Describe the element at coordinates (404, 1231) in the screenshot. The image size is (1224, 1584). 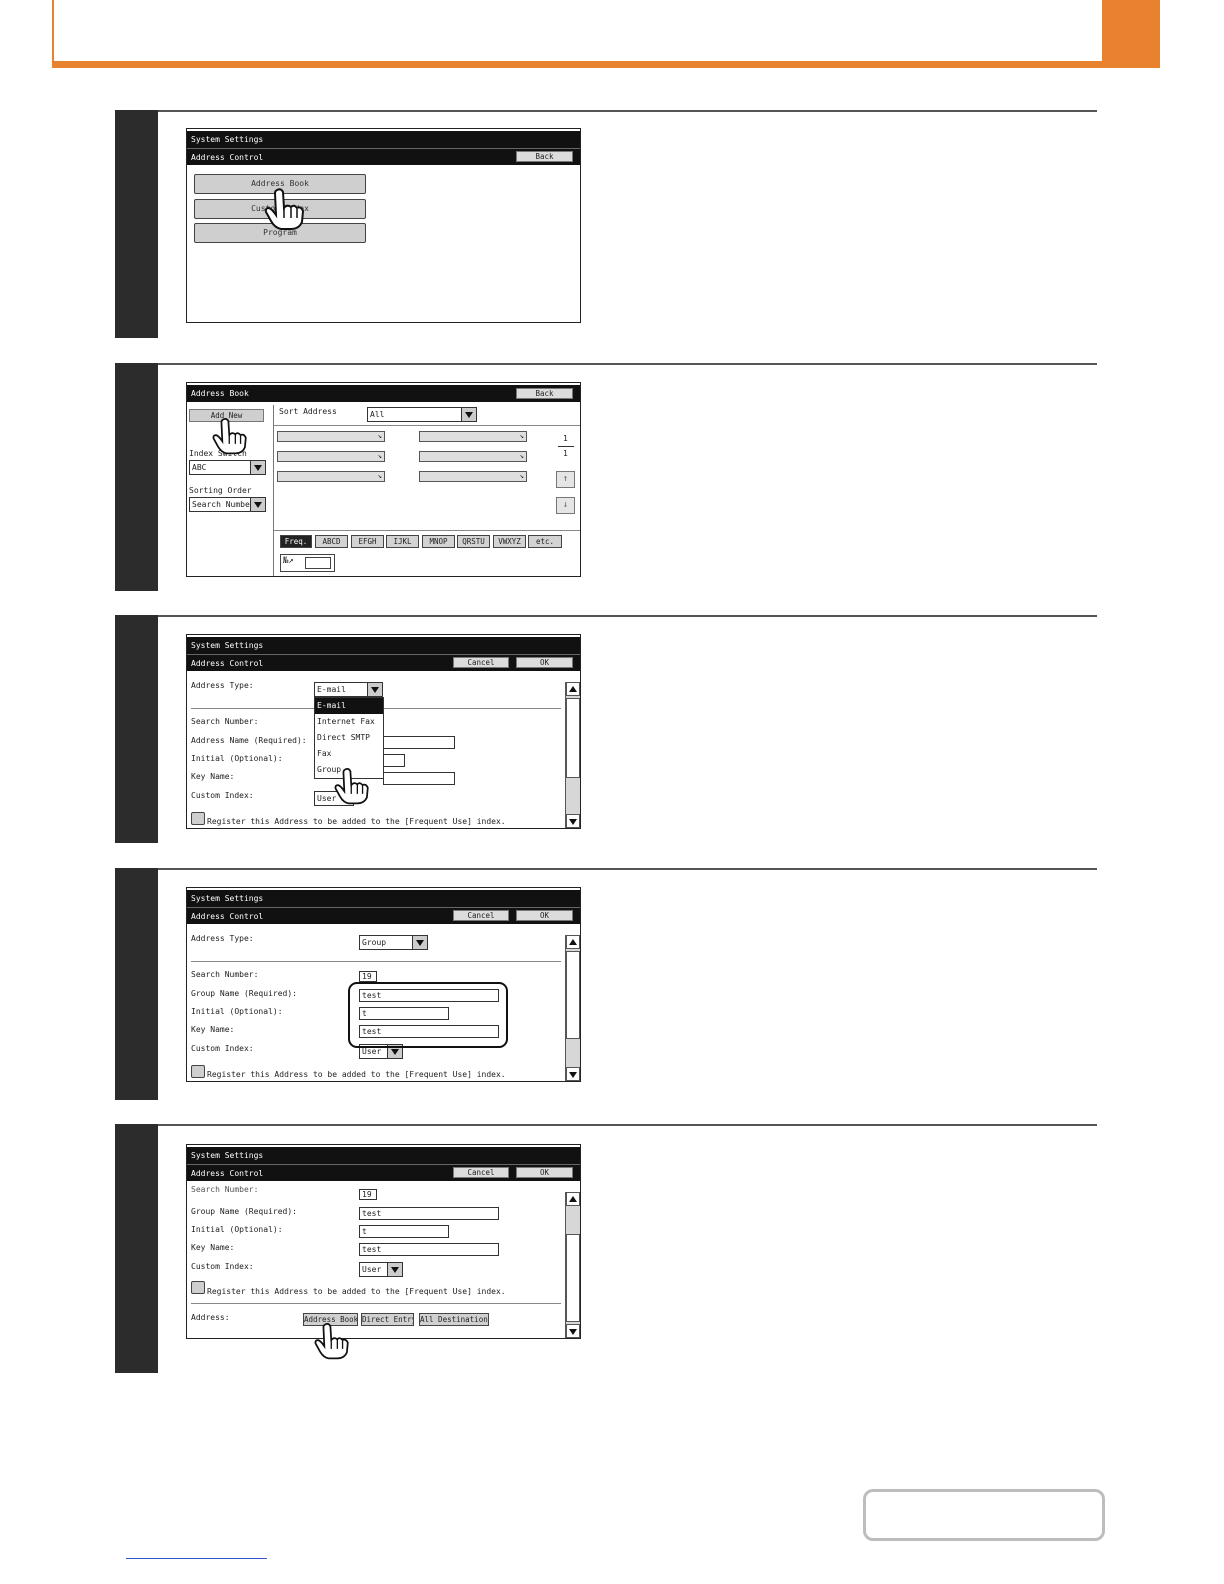
I see `initial-field: t` at that location.